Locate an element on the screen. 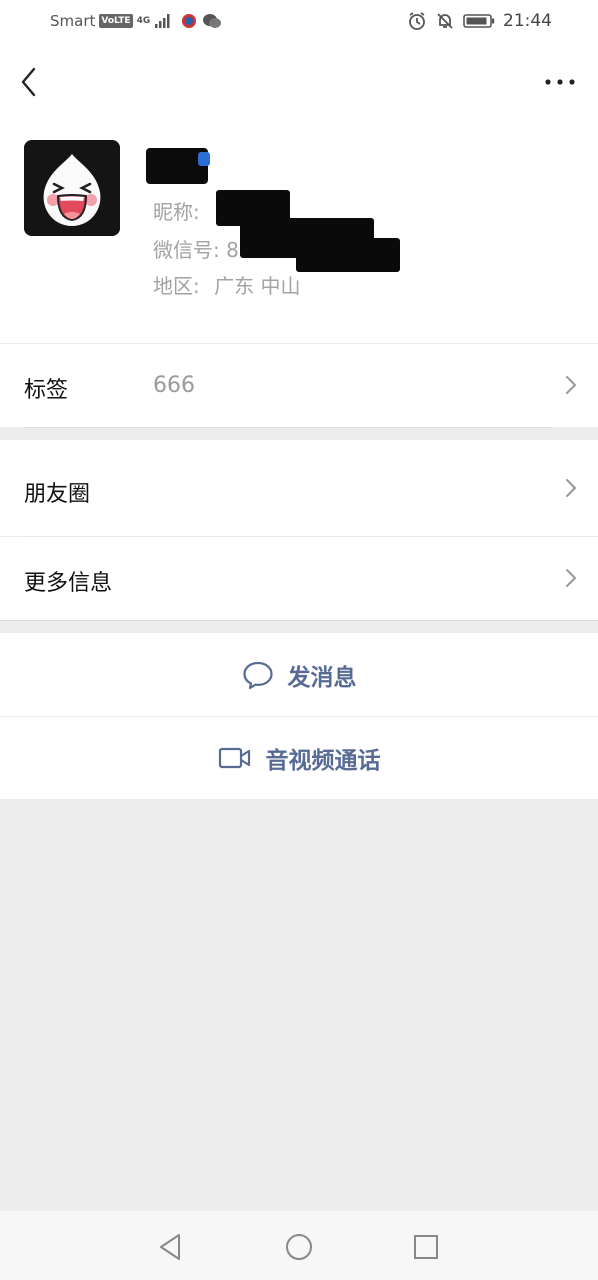 Image resolution: width=598 pixels, height=1280 pixels. battery-icon is located at coordinates (479, 21).